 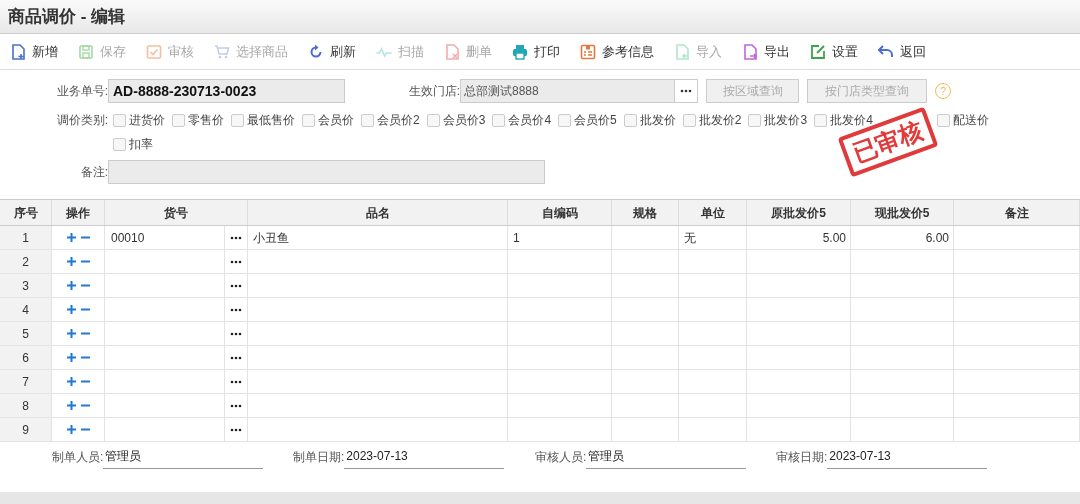 What do you see at coordinates (902, 212) in the screenshot?
I see `column-header: 现批发价5` at bounding box center [902, 212].